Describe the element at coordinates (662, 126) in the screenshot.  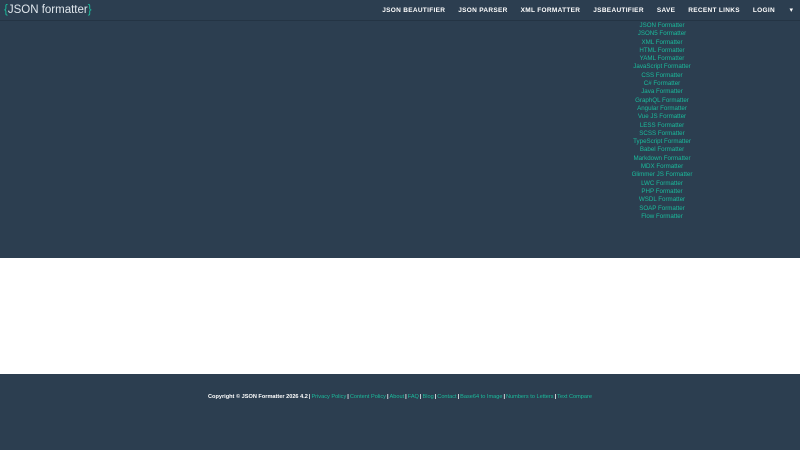
I see `dropdown-item: LESS Formatter` at that location.